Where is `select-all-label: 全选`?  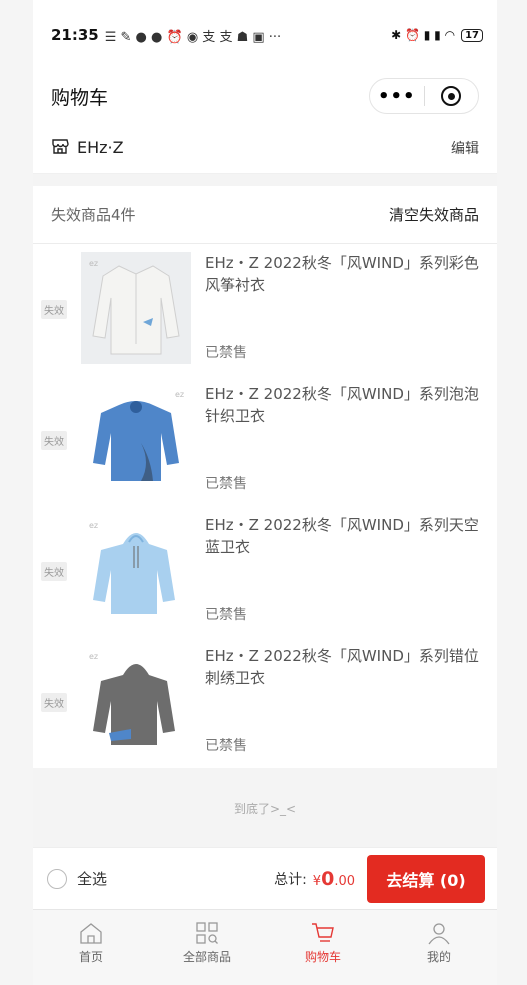 select-all-label: 全选 is located at coordinates (175, 878).